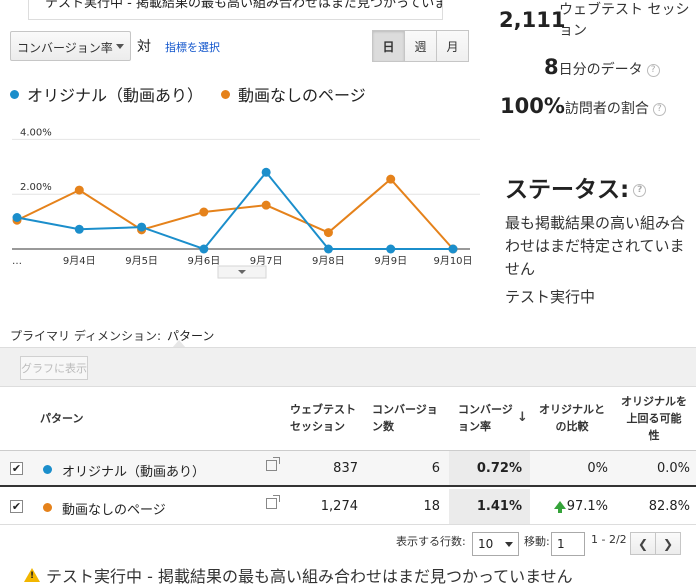  I want to click on row-conversions: 18, so click(431, 506).